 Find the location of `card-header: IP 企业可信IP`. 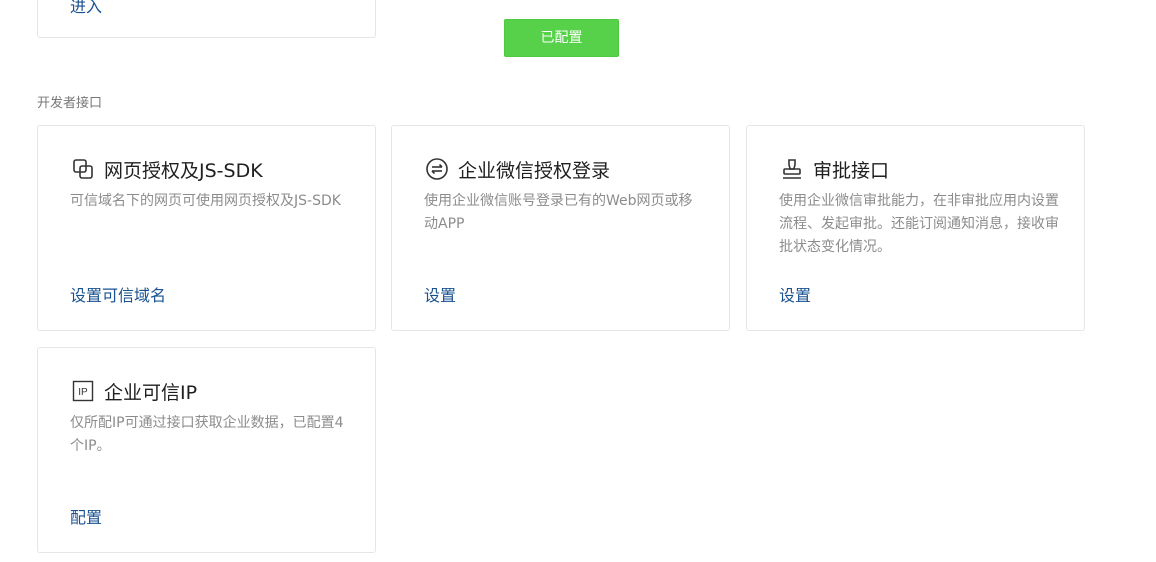

card-header: IP 企业可信IP is located at coordinates (133, 391).